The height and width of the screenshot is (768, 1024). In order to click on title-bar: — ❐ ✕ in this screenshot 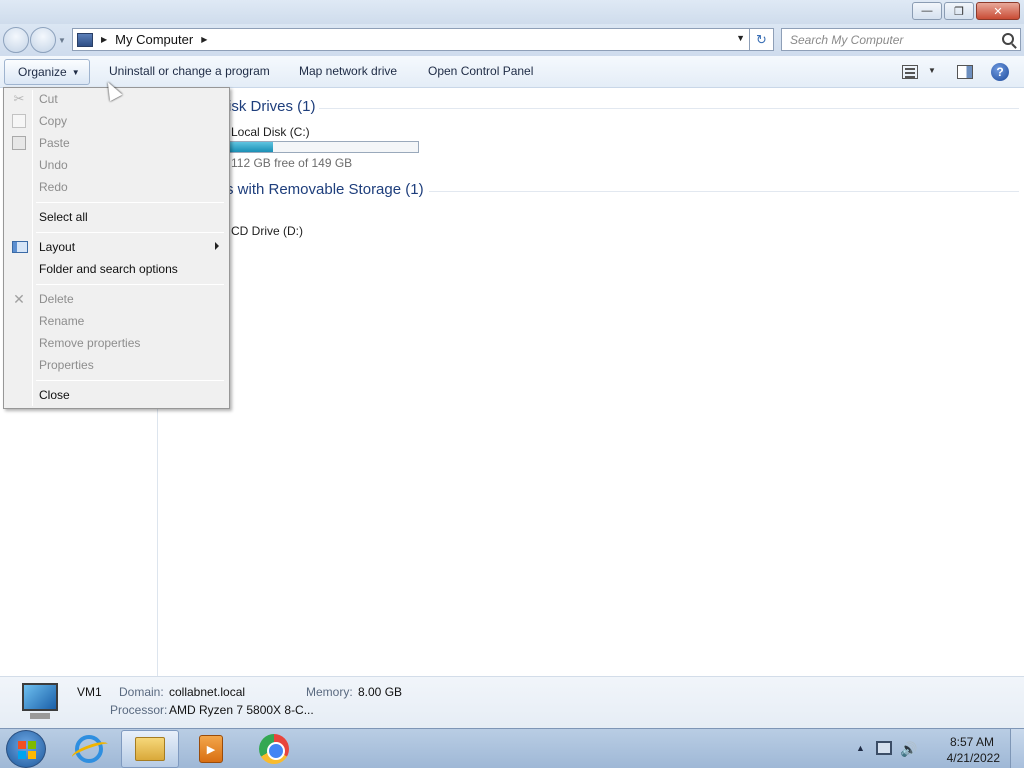, I will do `click(512, 12)`.